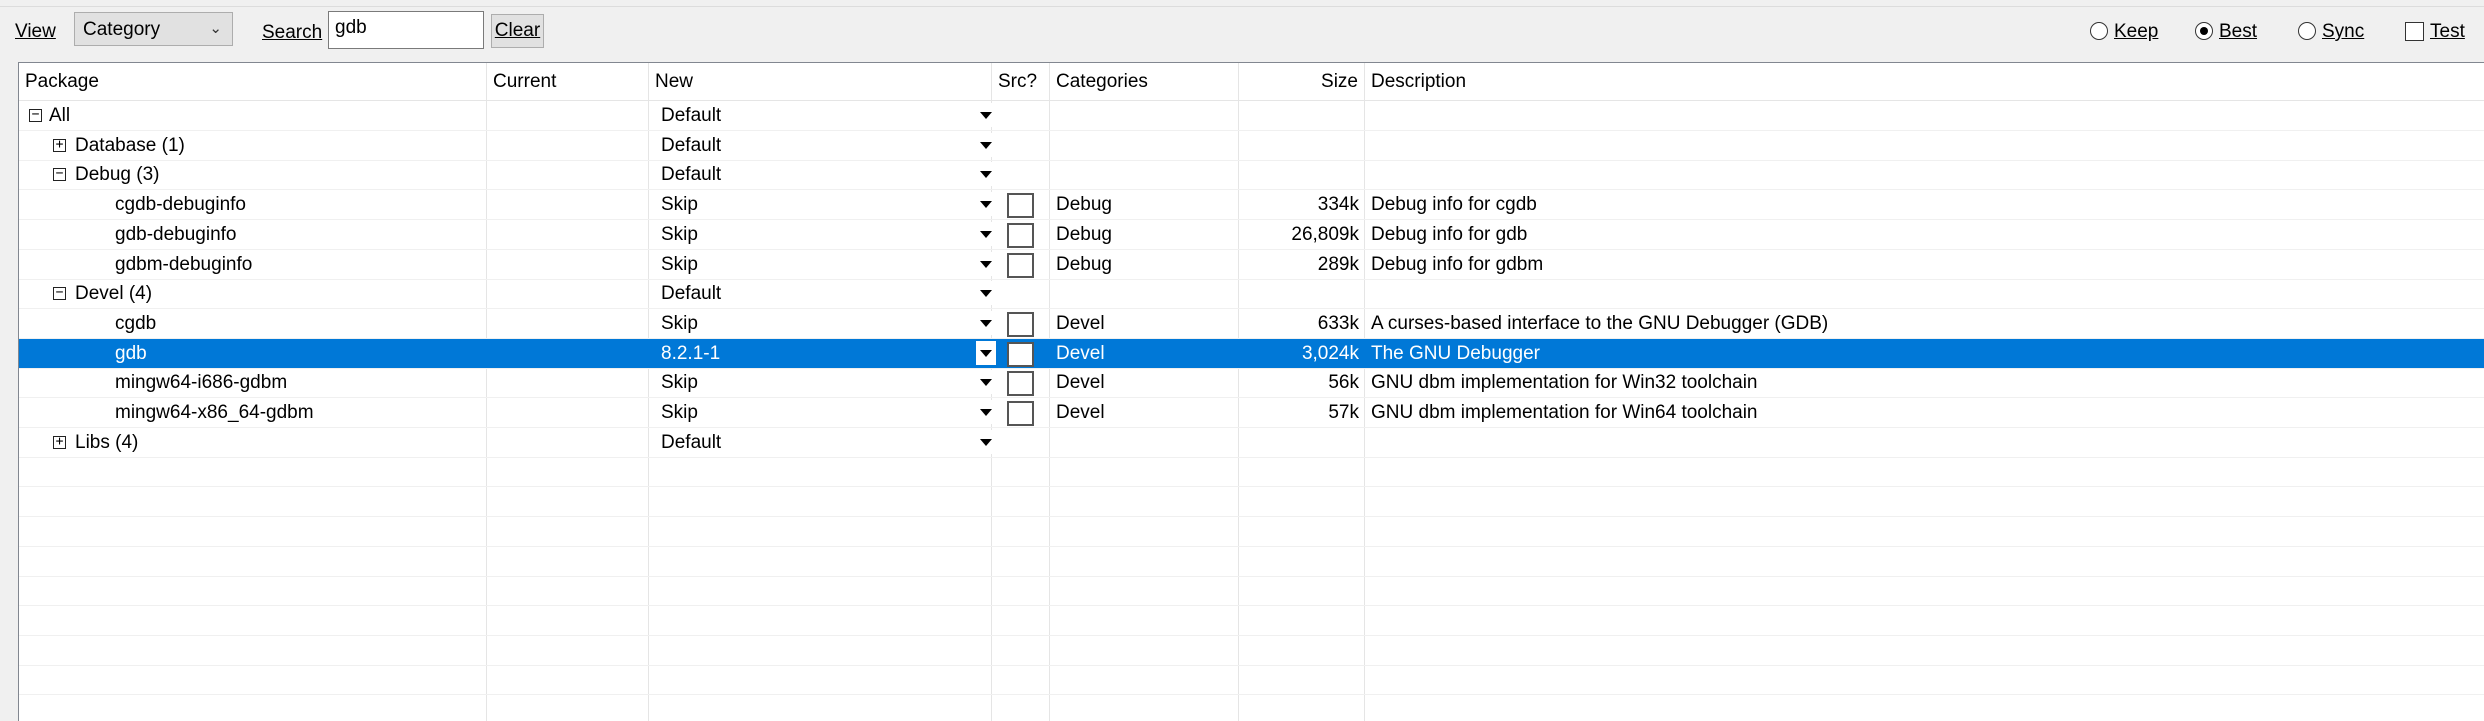  What do you see at coordinates (107, 442) in the screenshot?
I see `package-name: Libs (4)` at bounding box center [107, 442].